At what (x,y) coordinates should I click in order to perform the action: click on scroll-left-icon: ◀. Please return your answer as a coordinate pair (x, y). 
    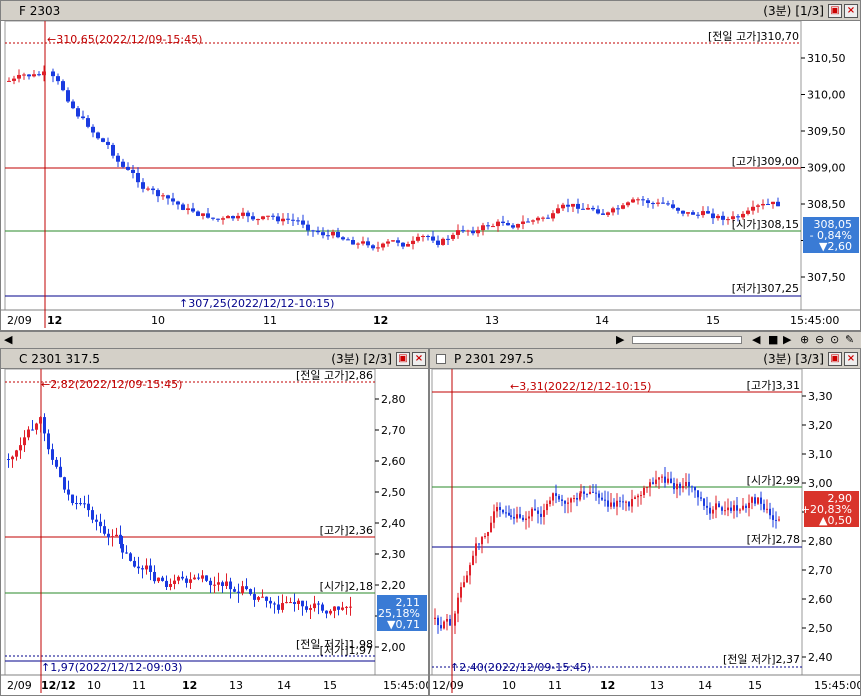
    Looking at the image, I should click on (8, 339).